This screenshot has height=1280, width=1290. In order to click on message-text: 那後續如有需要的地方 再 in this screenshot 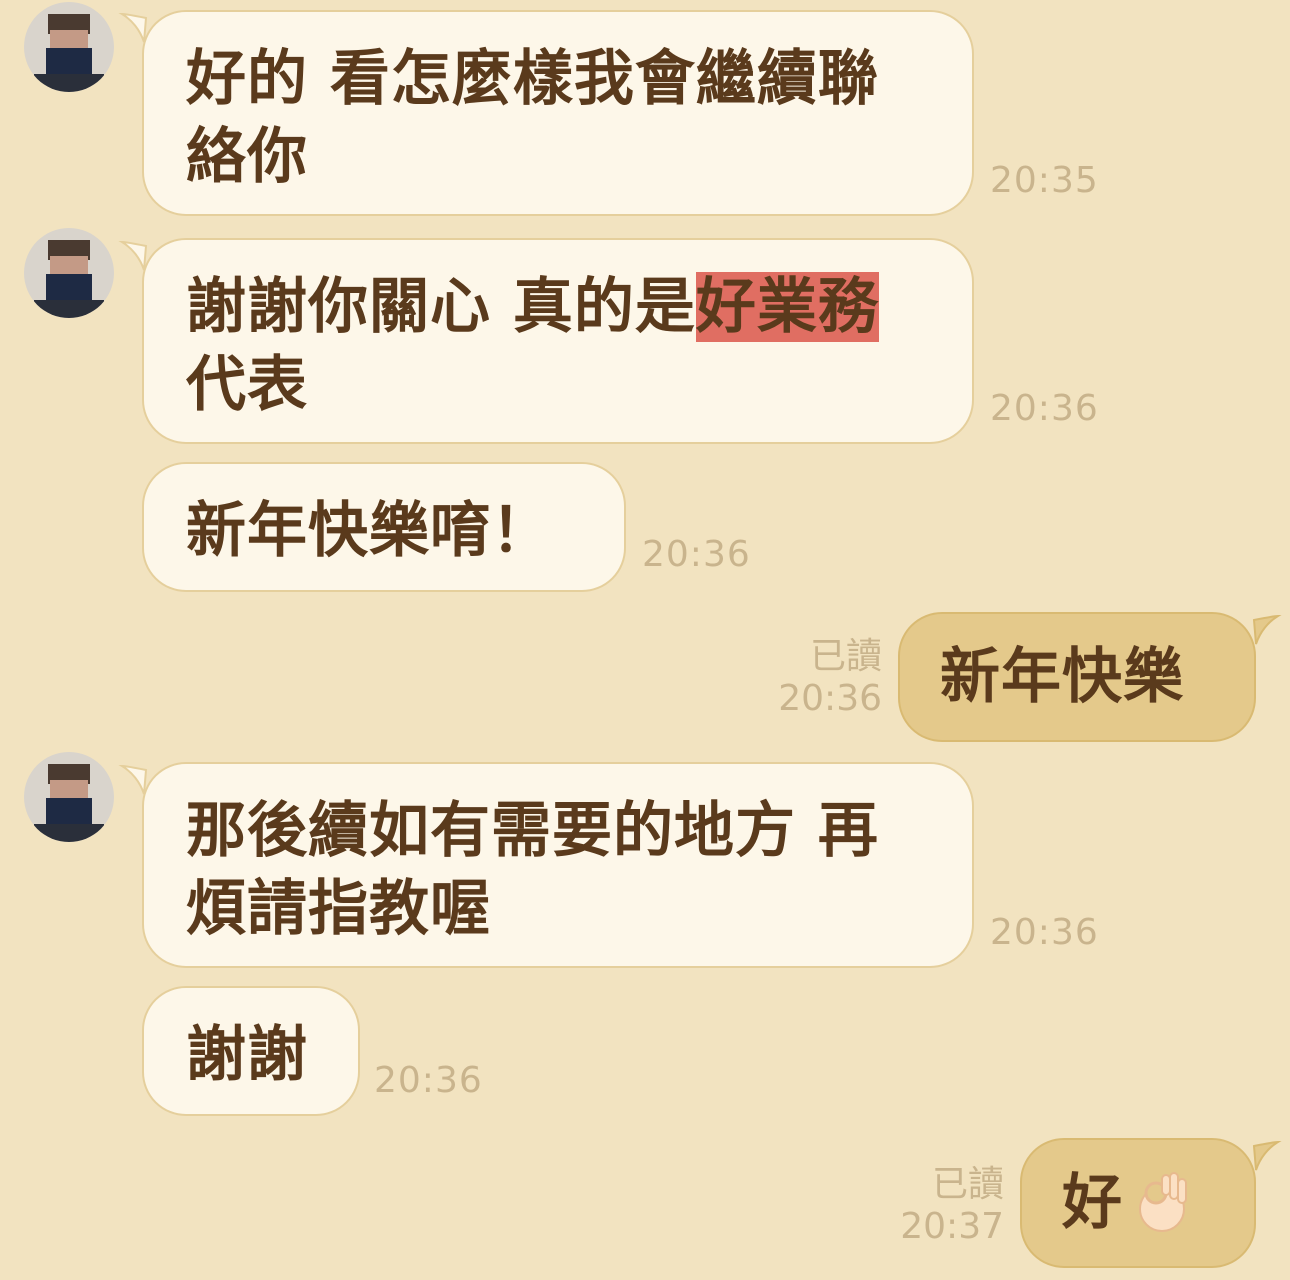, I will do `click(532, 831)`.